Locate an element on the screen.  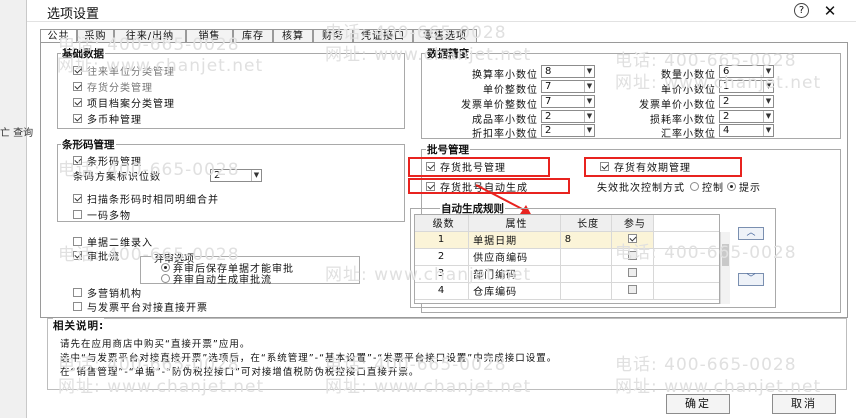
tab-accounts-cashier: 往来/出纳 is located at coordinates (150, 36).